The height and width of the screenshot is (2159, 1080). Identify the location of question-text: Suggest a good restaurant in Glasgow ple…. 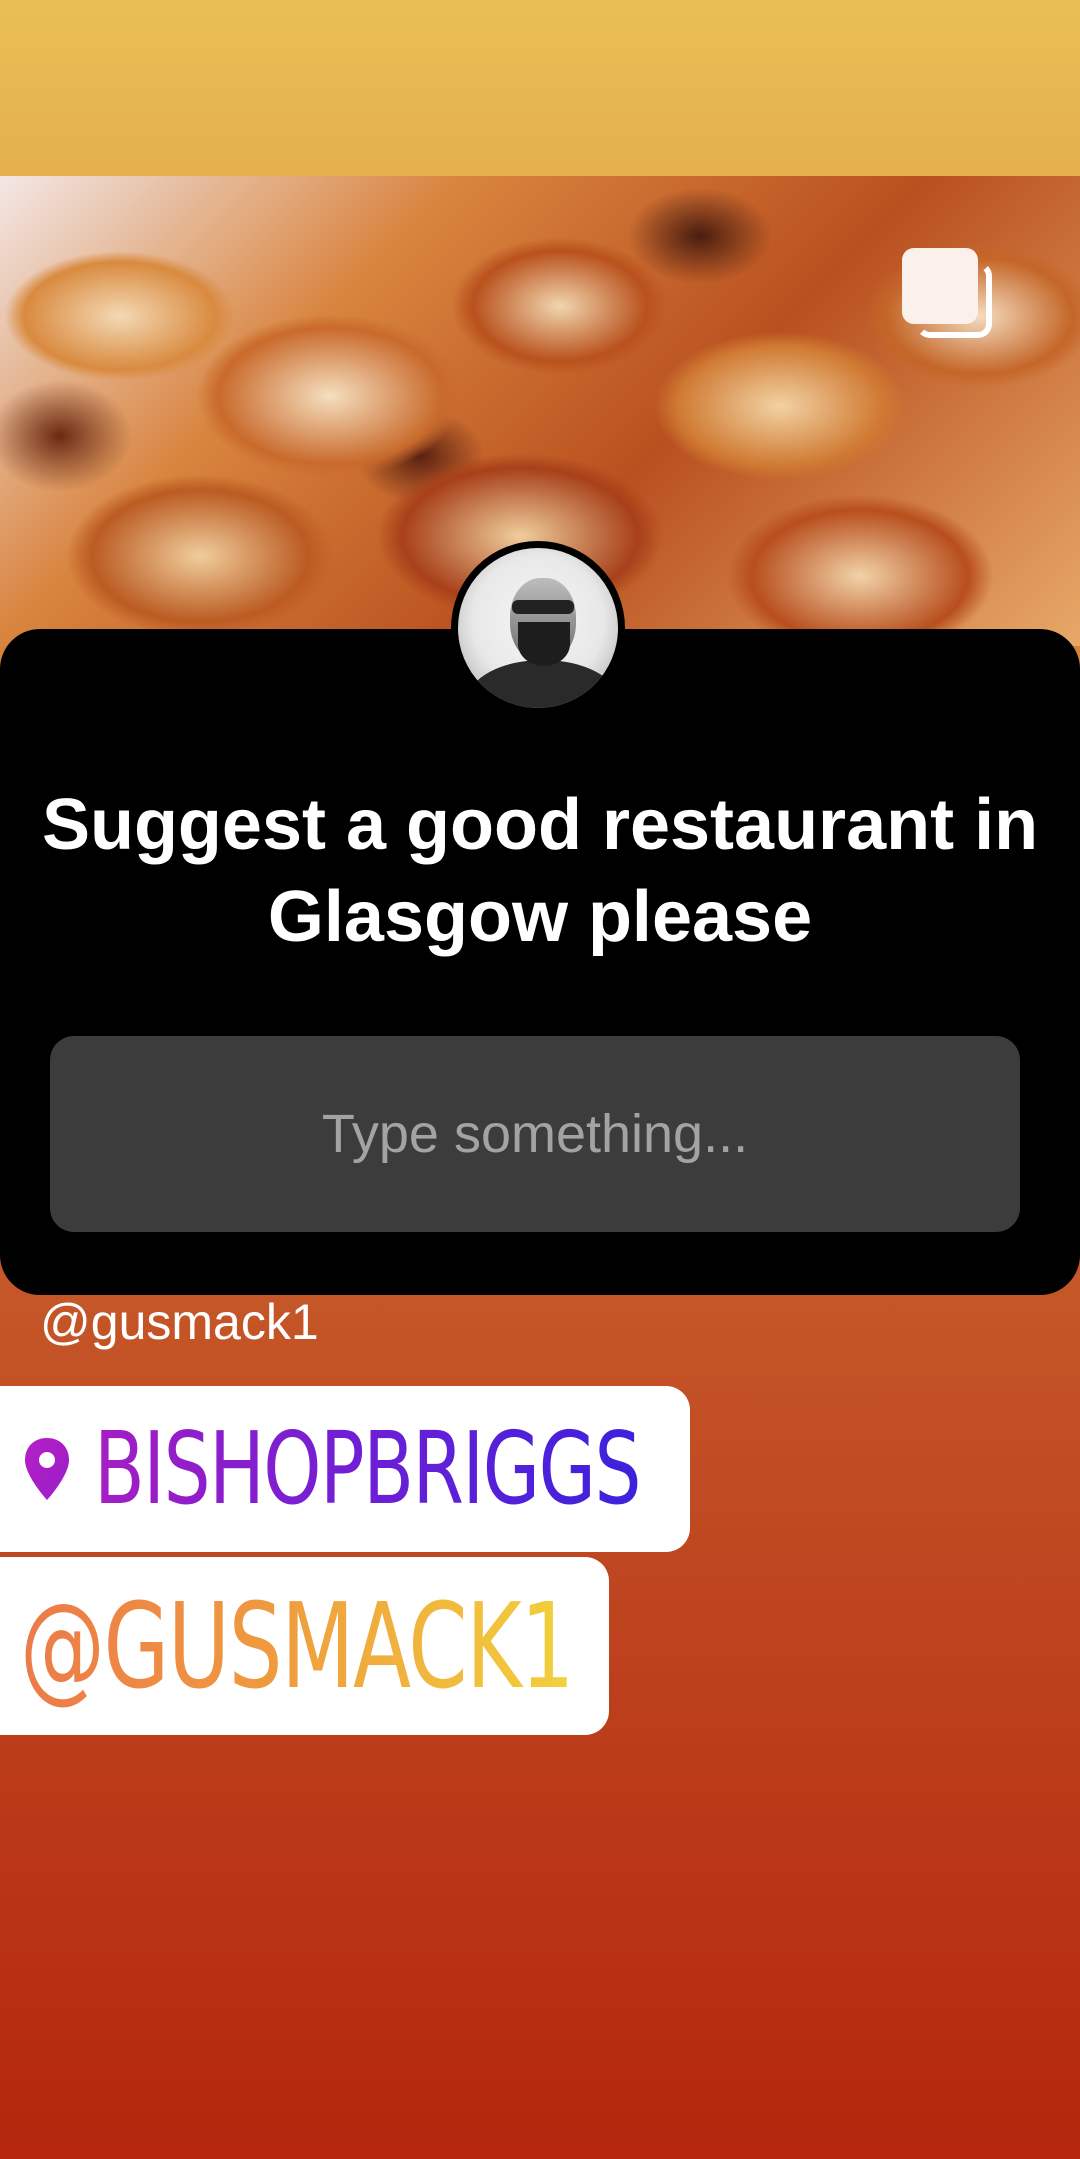
(540, 871).